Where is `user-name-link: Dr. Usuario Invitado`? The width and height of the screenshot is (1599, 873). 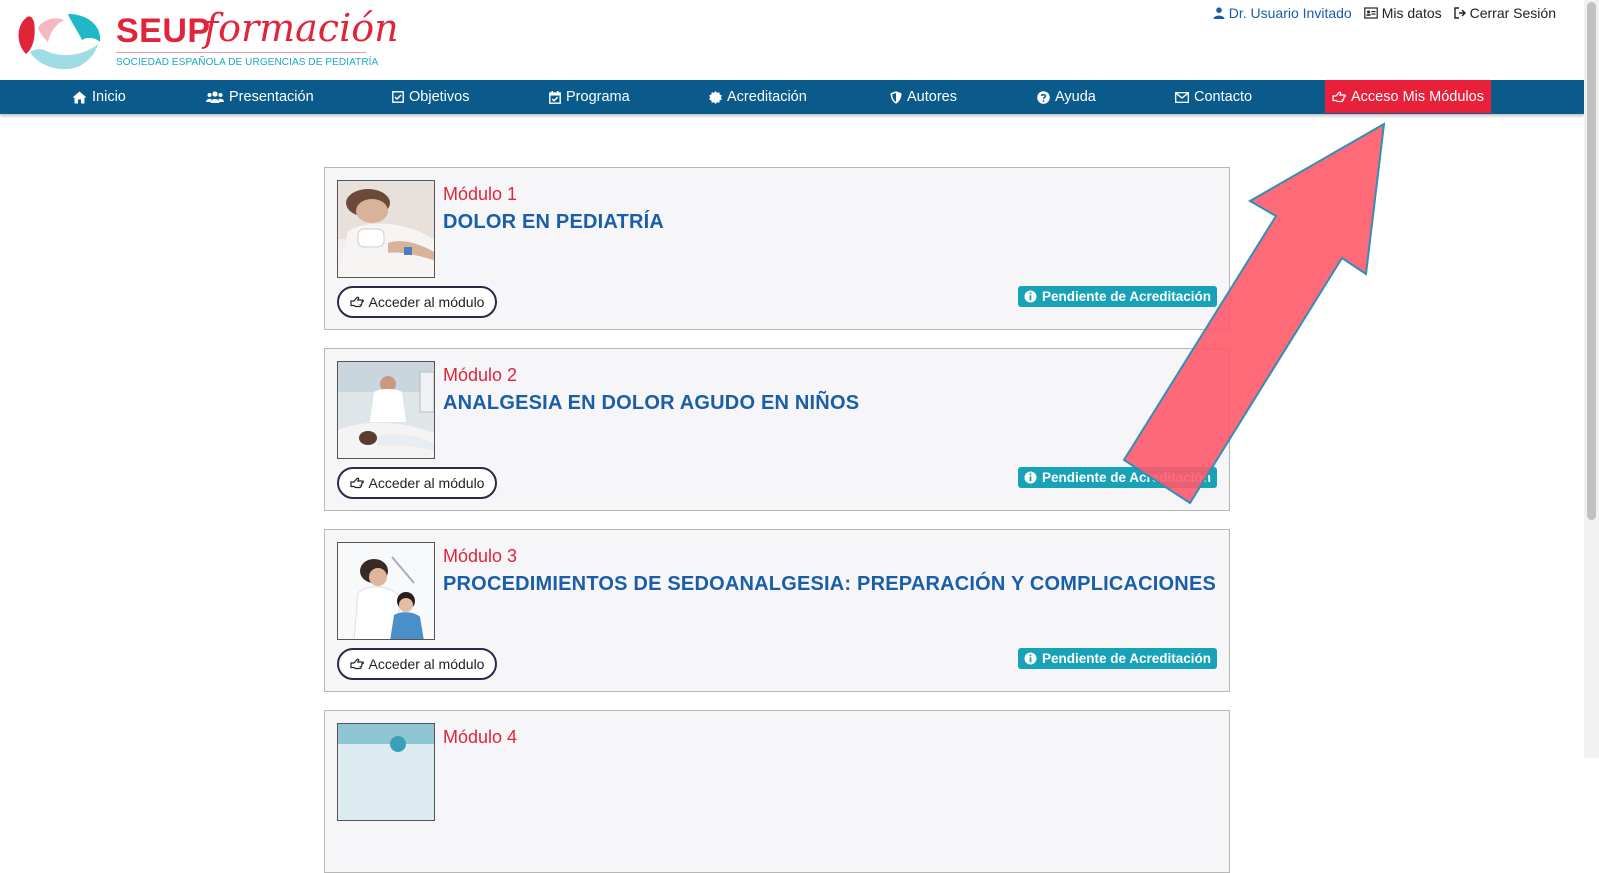 user-name-link: Dr. Usuario Invitado is located at coordinates (1282, 13).